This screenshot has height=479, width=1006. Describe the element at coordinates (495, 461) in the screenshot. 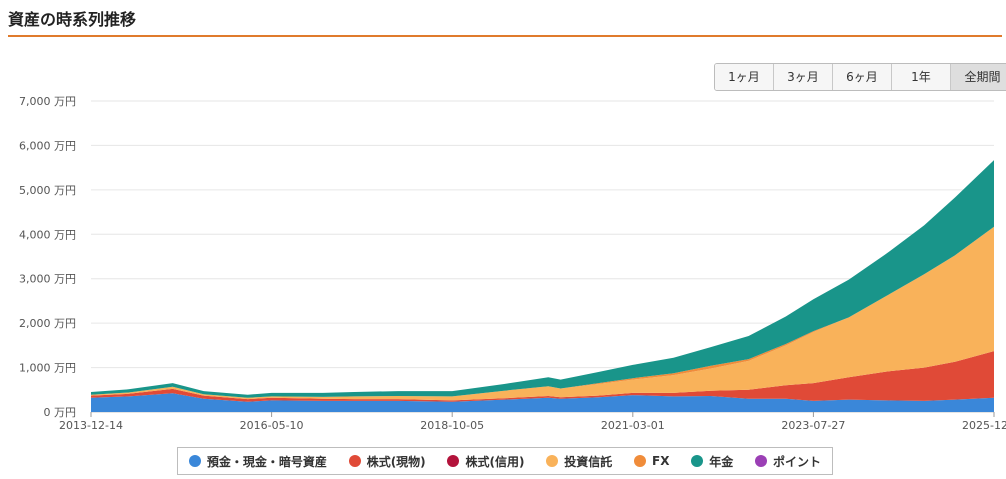

I see `legend-label-stock-margin: 株式(信用)` at that location.